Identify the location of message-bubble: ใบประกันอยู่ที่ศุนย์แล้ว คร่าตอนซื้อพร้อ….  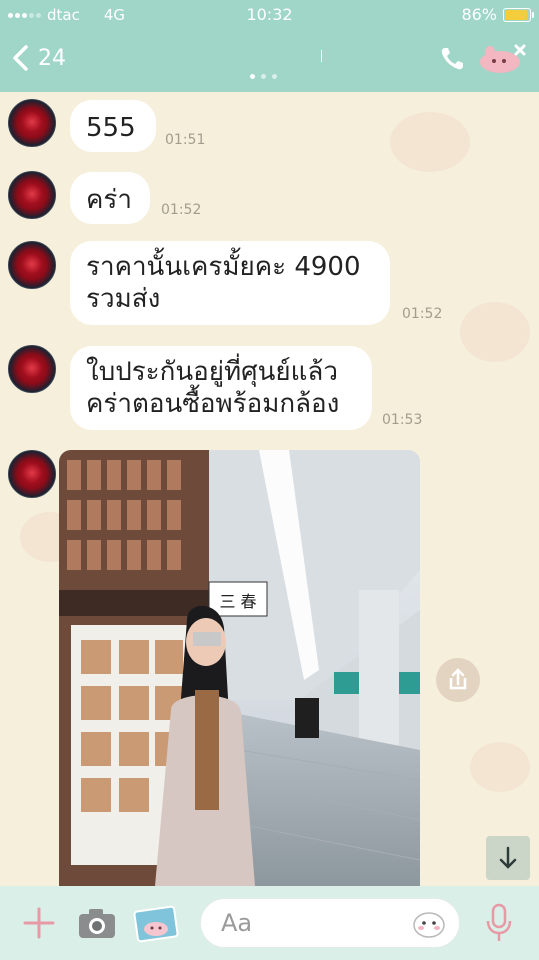
(221, 388).